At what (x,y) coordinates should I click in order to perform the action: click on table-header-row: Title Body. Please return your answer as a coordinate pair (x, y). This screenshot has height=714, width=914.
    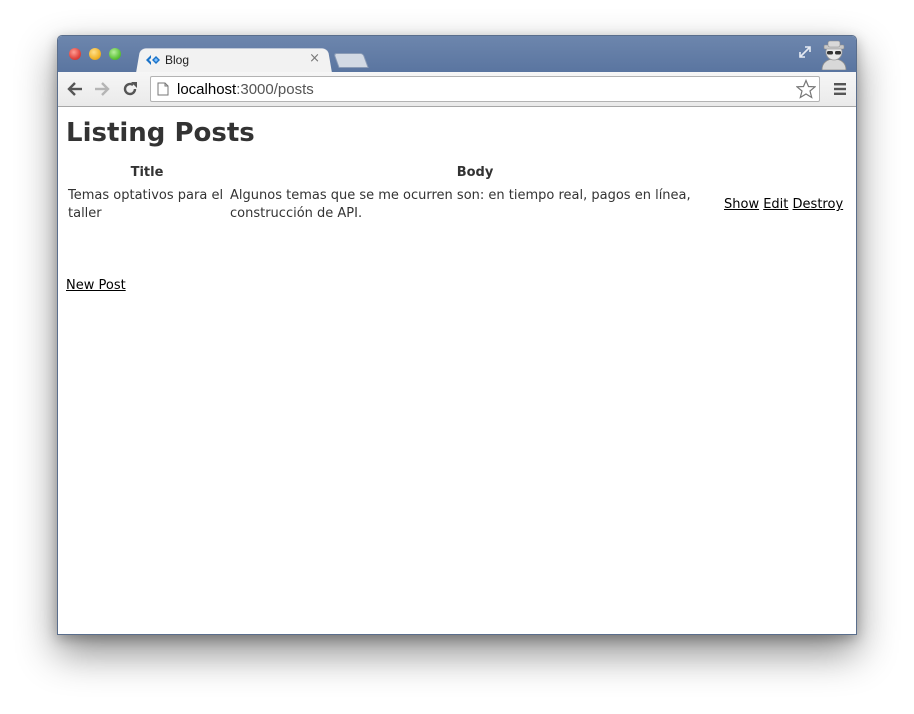
    Looking at the image, I should click on (458, 174).